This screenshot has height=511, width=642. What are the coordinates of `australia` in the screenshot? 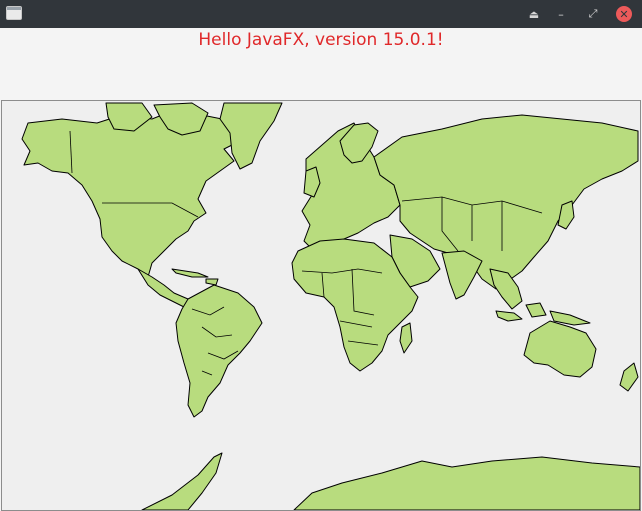 It's located at (560, 349).